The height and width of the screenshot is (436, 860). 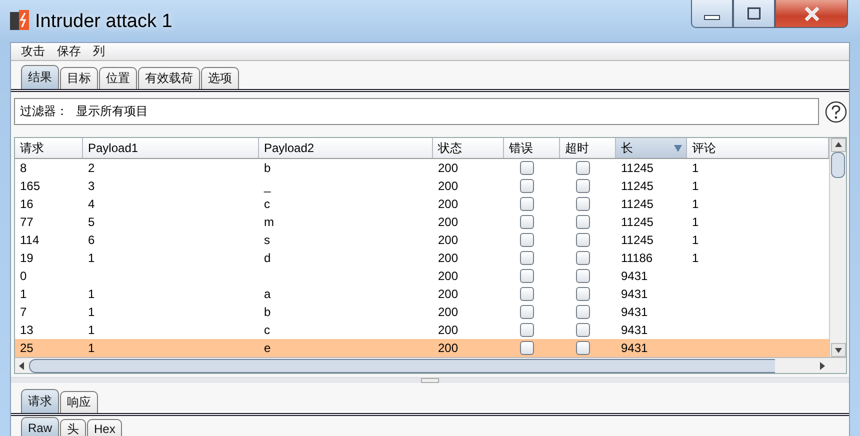 What do you see at coordinates (40, 426) in the screenshot?
I see `tab: Raw` at bounding box center [40, 426].